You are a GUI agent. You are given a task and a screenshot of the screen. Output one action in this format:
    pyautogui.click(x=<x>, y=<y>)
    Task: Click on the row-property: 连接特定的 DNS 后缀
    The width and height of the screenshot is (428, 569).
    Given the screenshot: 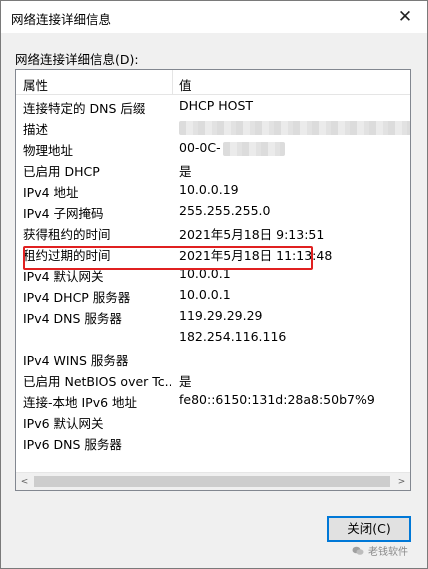 What is the action you would take?
    pyautogui.click(x=84, y=108)
    